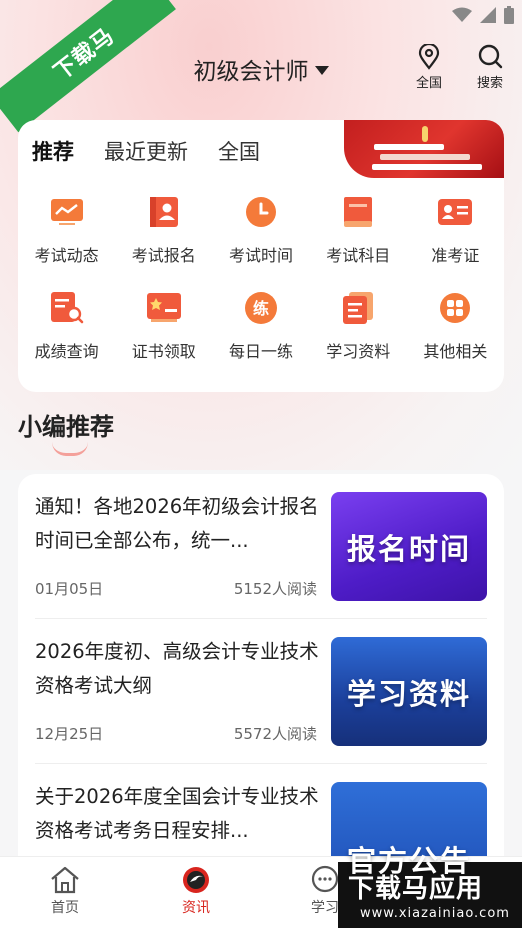  What do you see at coordinates (251, 72) in the screenshot?
I see `page-title: 初级会计师` at bounding box center [251, 72].